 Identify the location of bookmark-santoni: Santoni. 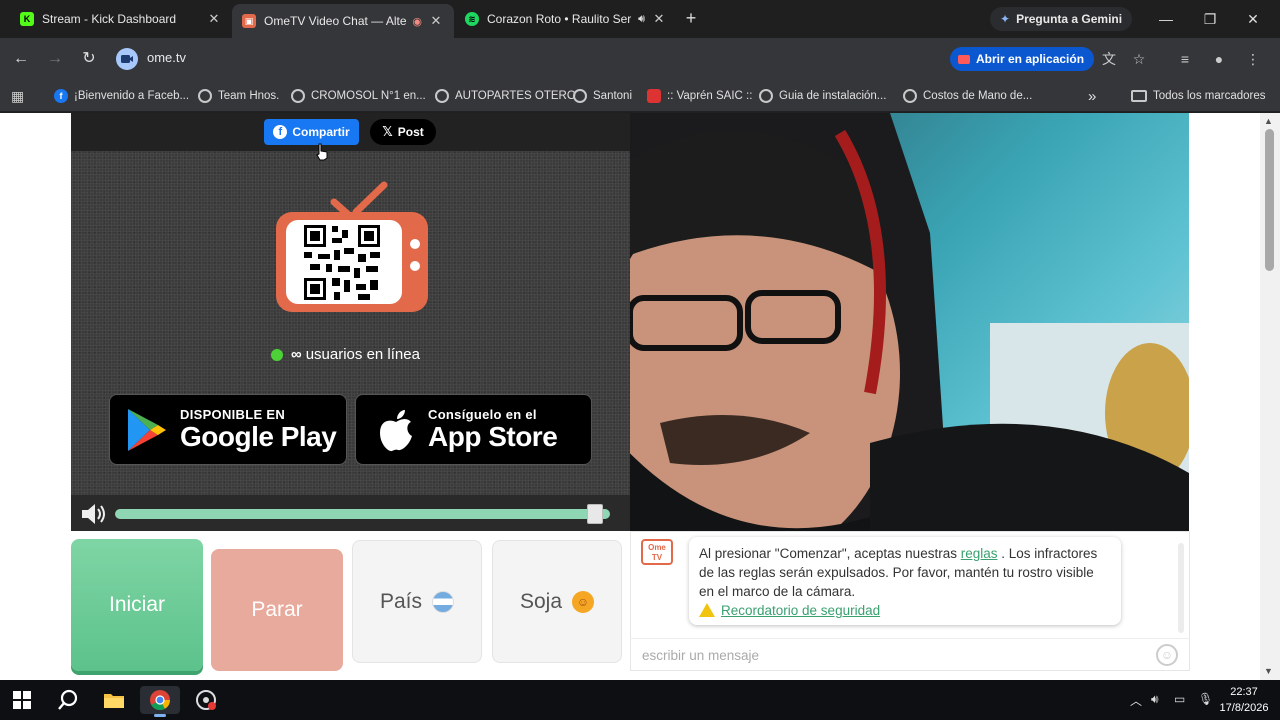
(602, 96).